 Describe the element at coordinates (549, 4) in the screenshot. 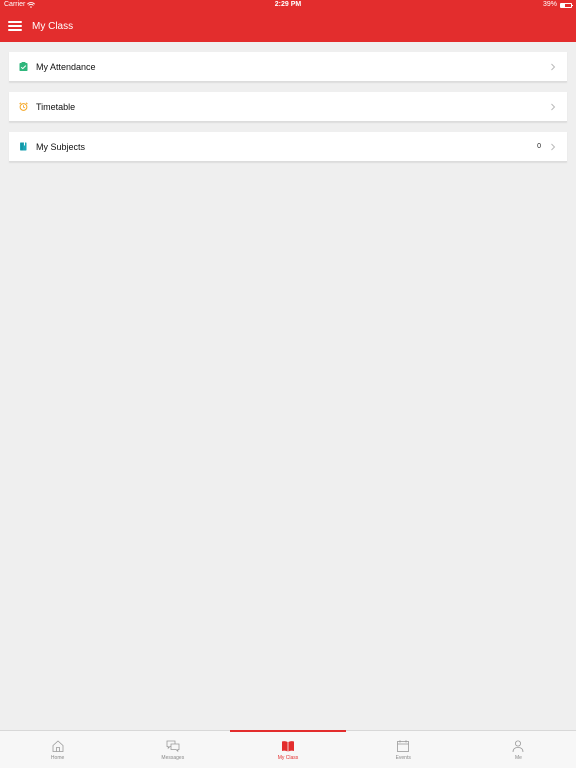

I see `battery-percent: 39%` at that location.